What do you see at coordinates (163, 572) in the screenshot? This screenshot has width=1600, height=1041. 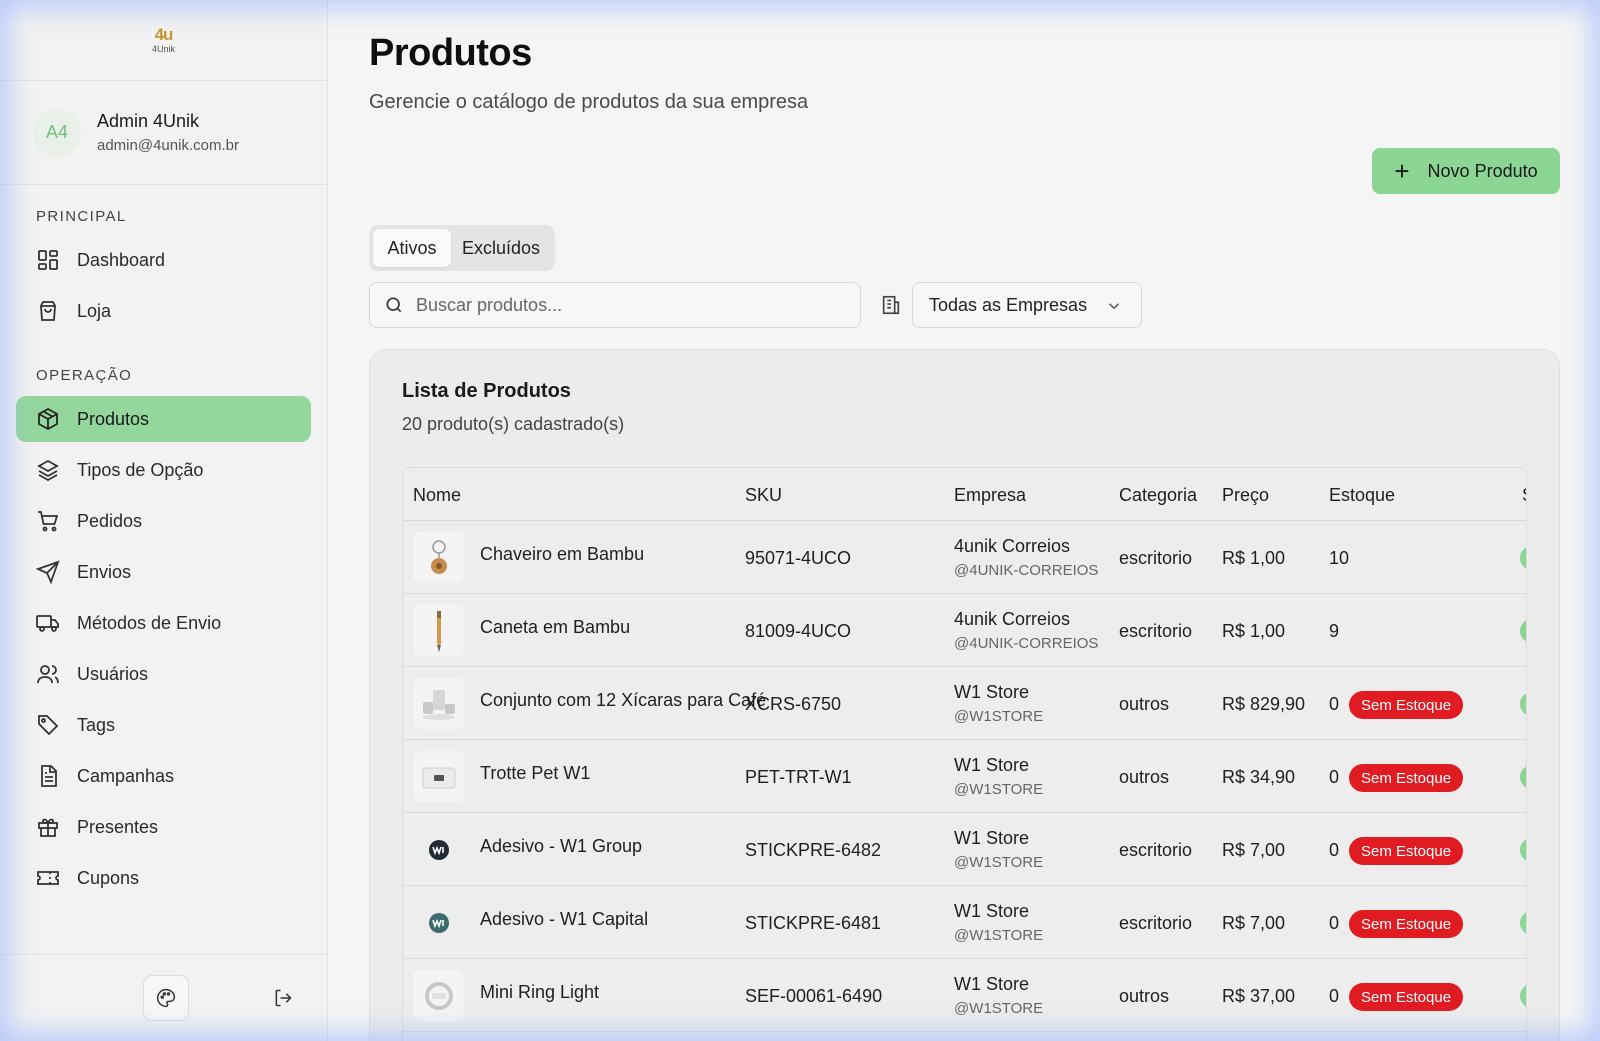 I see `sidebar-item-envios: Envios` at bounding box center [163, 572].